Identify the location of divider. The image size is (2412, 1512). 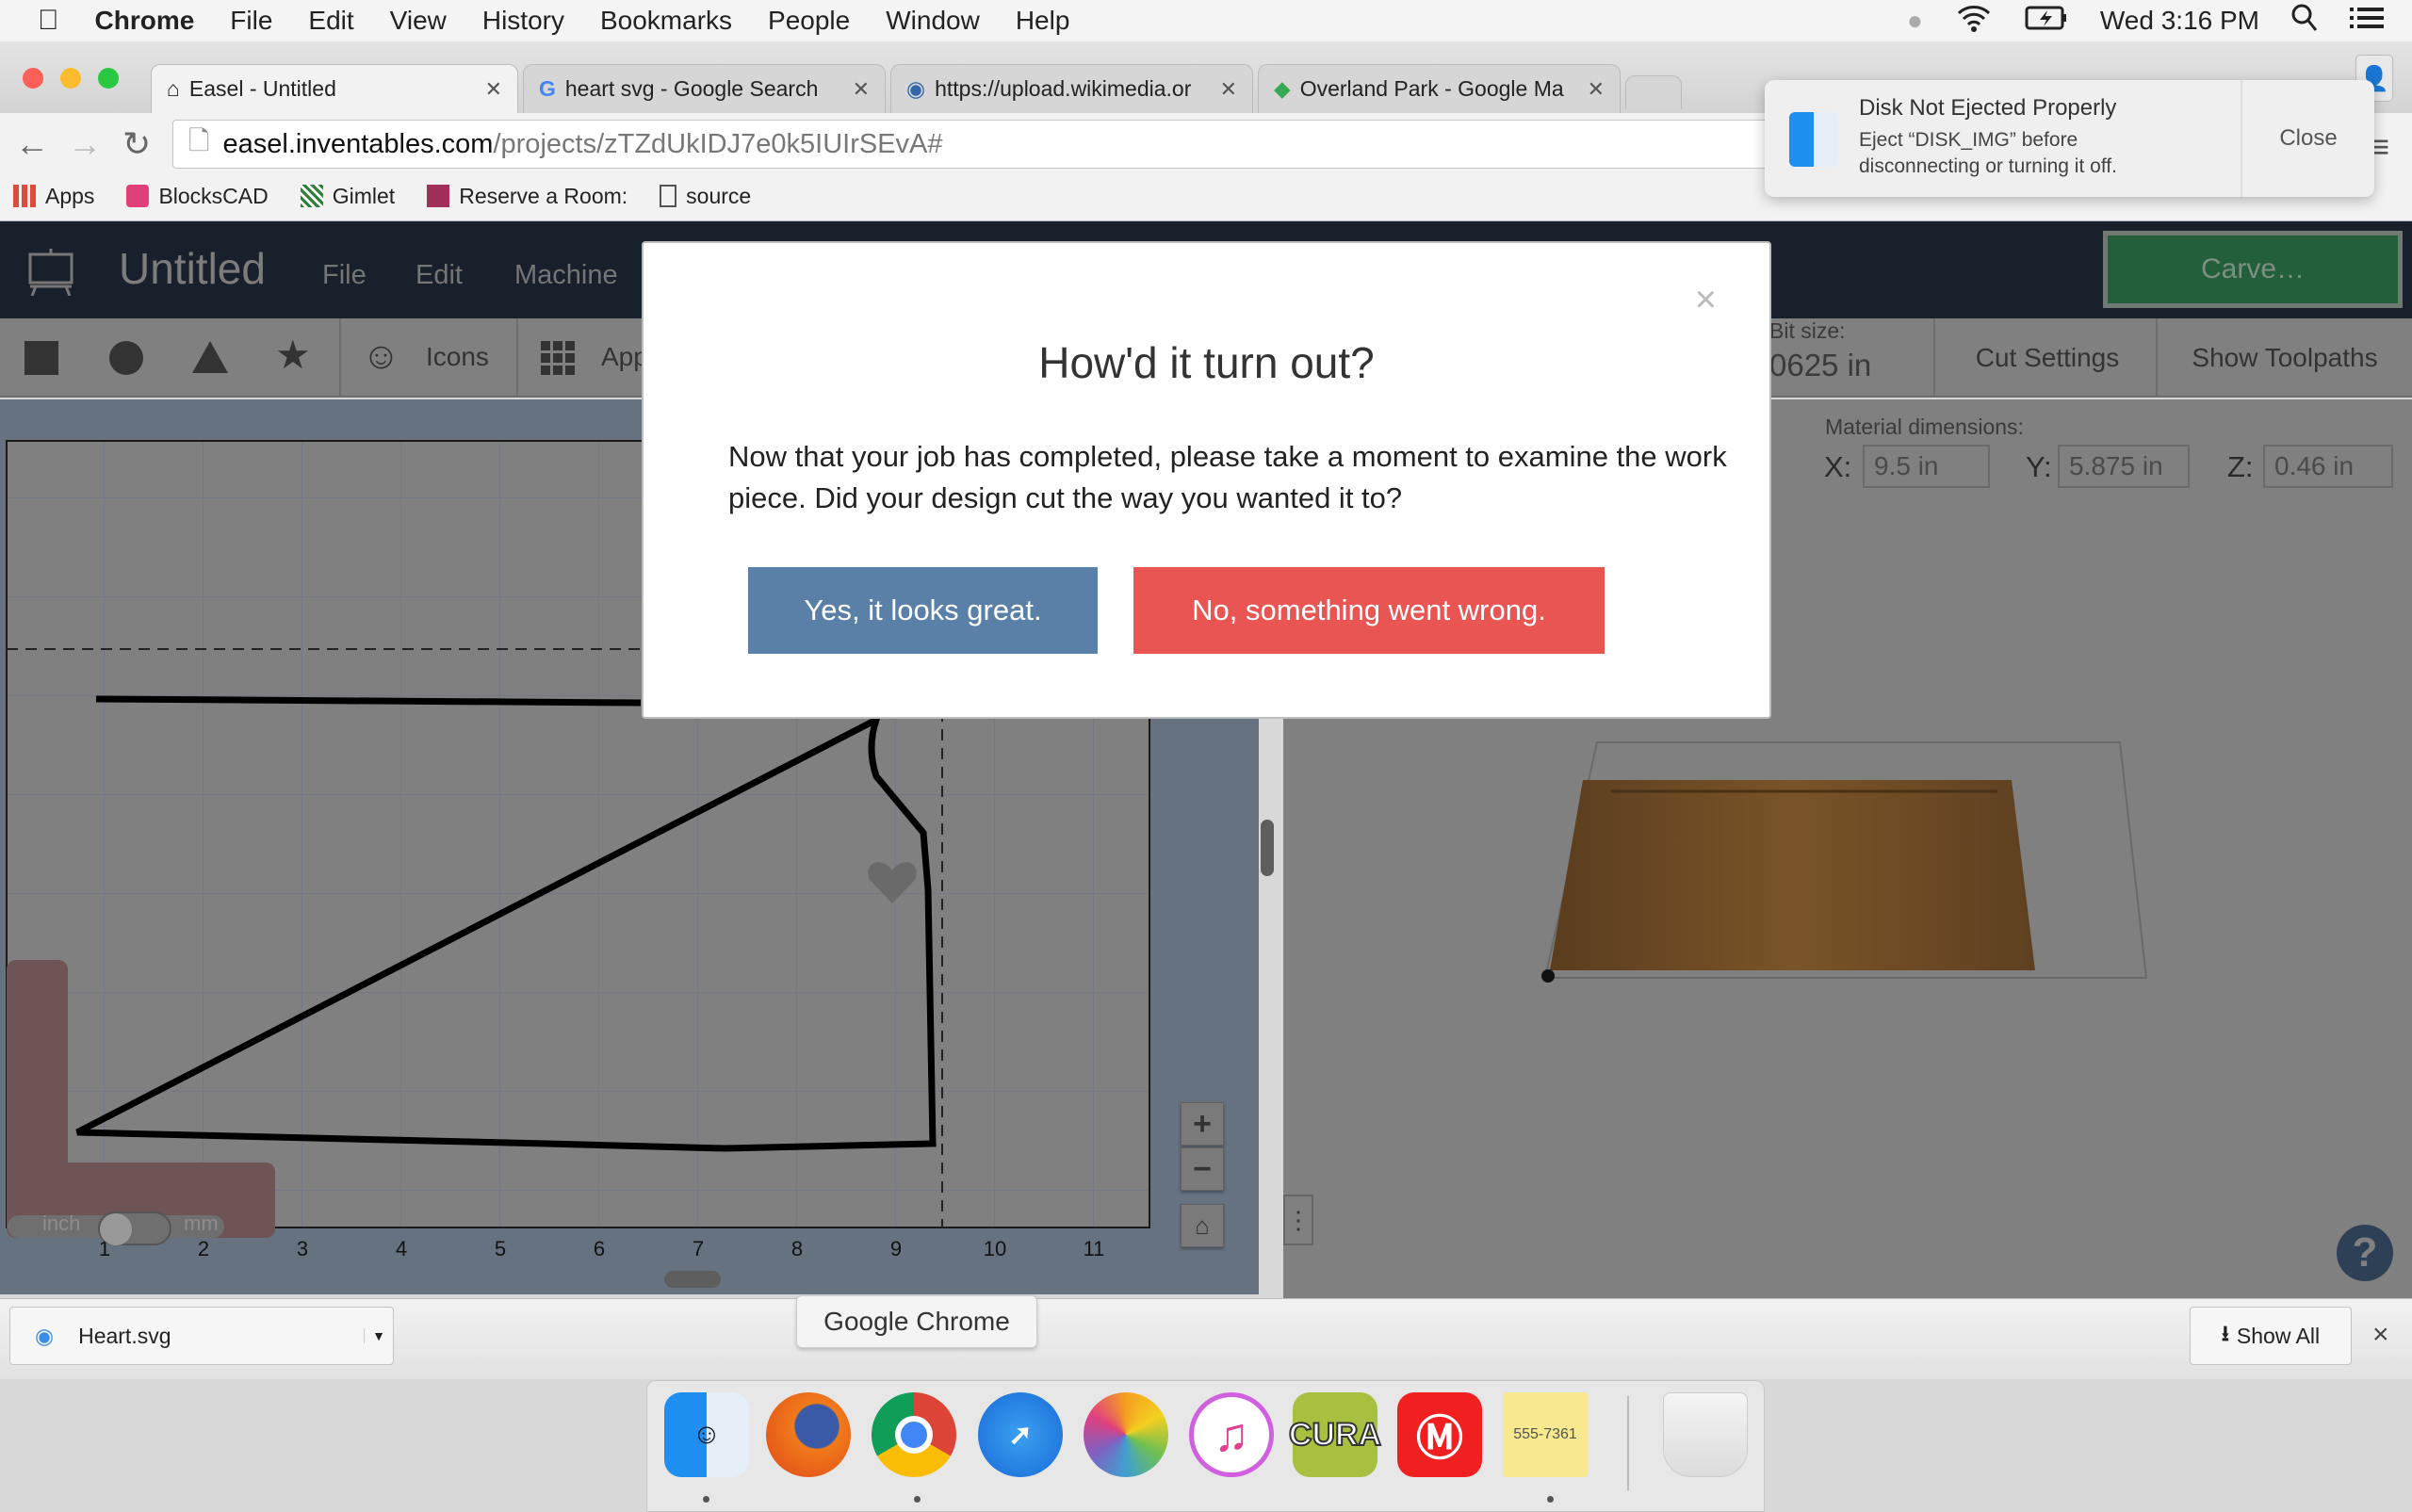
(517, 358).